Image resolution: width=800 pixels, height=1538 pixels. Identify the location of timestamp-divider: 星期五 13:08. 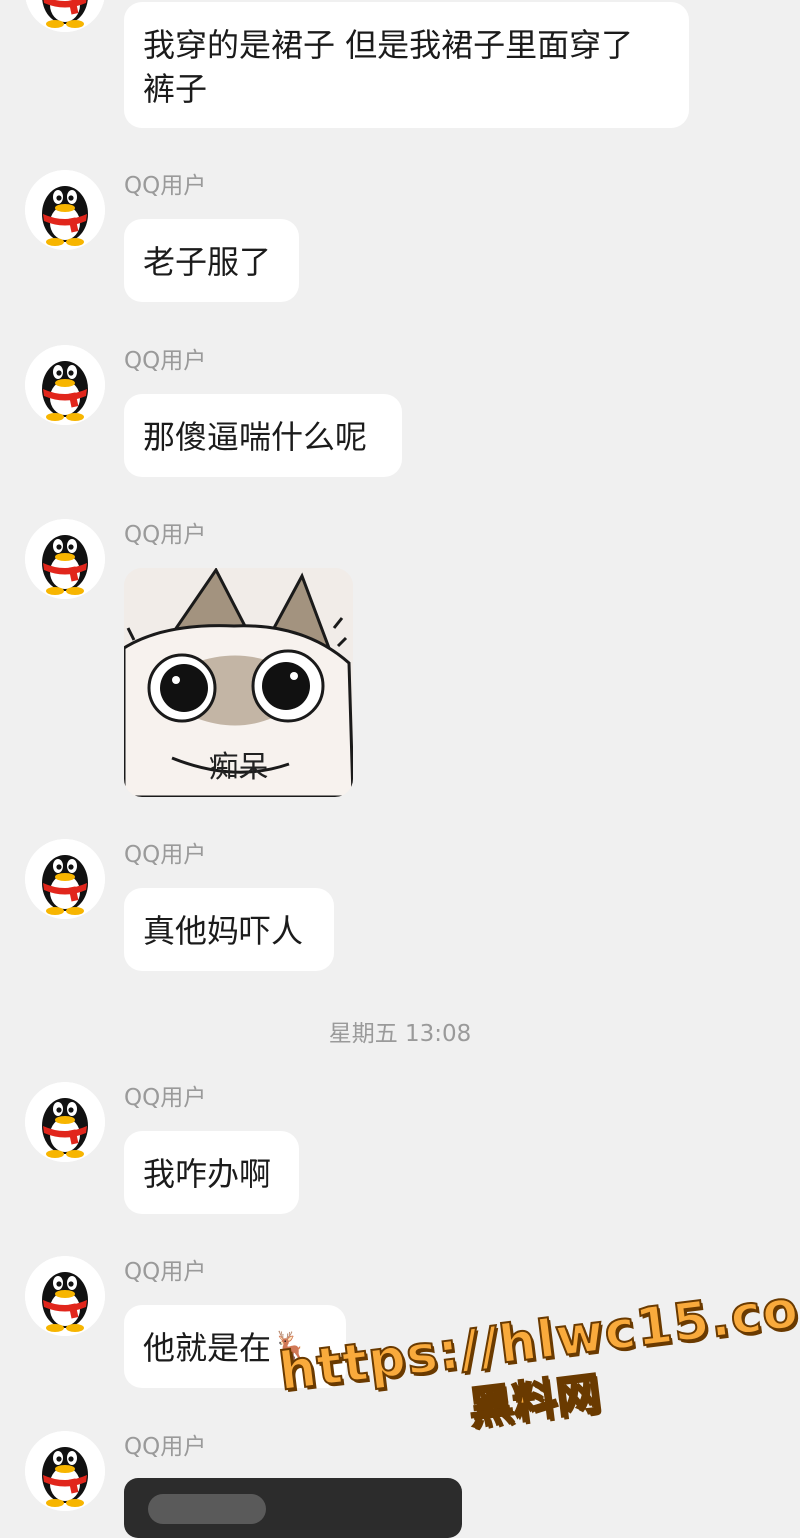
(400, 1034).